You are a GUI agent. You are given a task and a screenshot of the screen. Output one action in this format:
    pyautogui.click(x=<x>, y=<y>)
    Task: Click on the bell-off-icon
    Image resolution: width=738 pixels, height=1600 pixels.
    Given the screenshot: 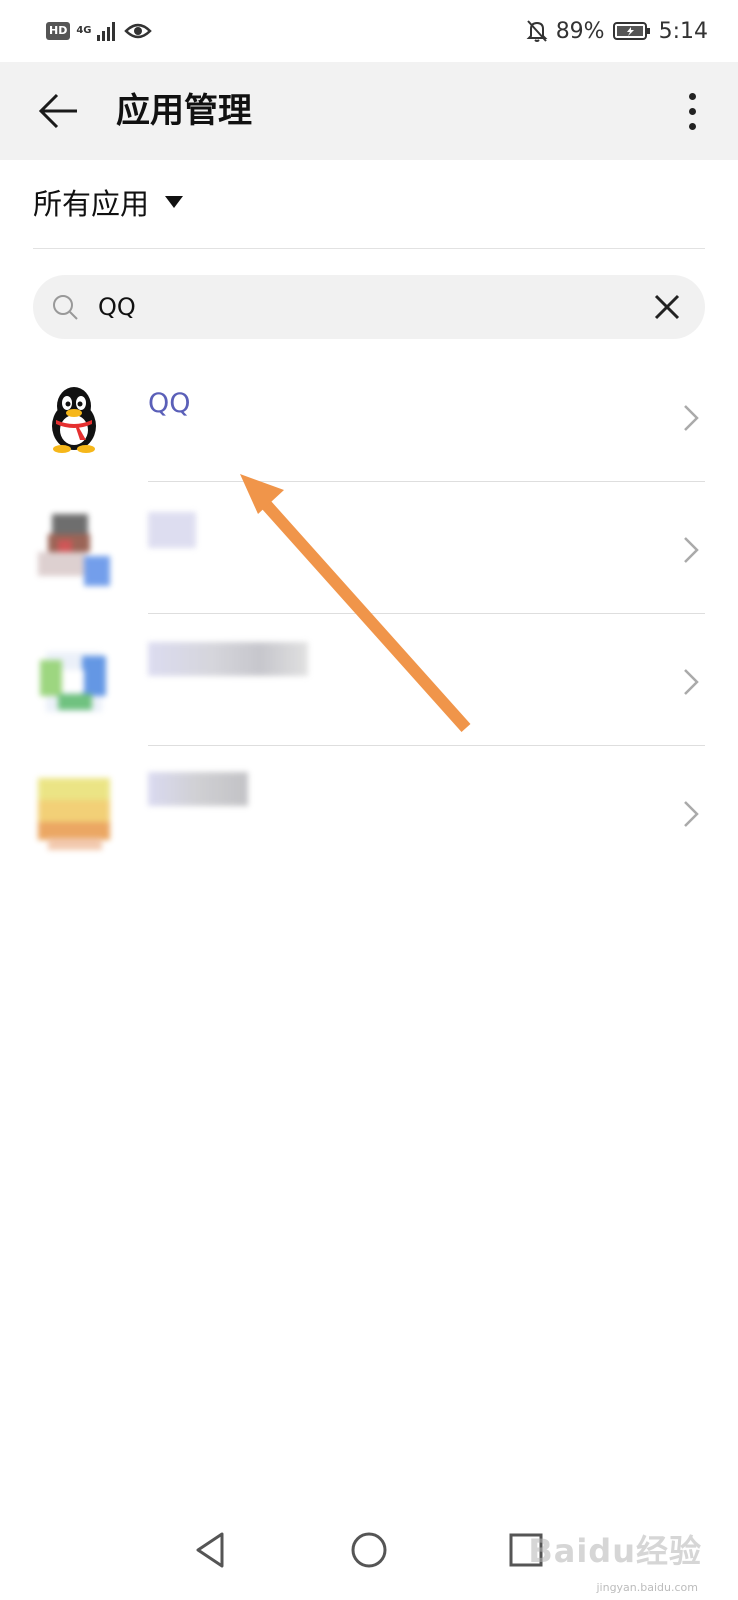 What is the action you would take?
    pyautogui.click(x=537, y=31)
    